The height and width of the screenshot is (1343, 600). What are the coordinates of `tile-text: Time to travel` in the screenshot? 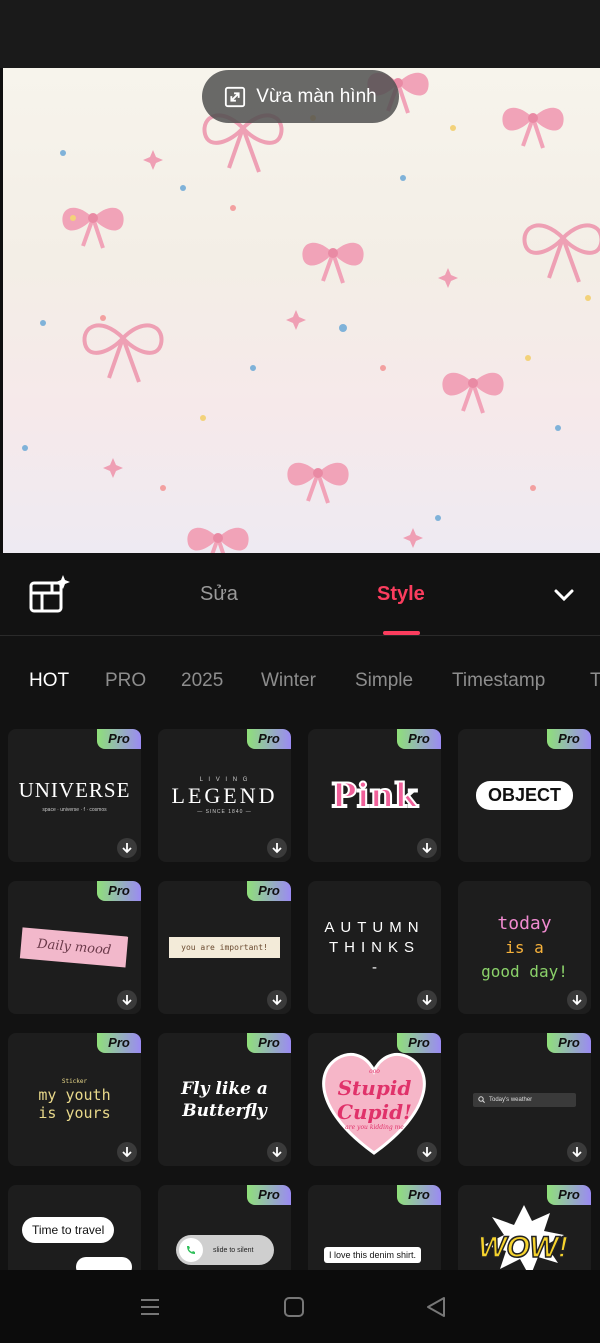 It's located at (68, 1230).